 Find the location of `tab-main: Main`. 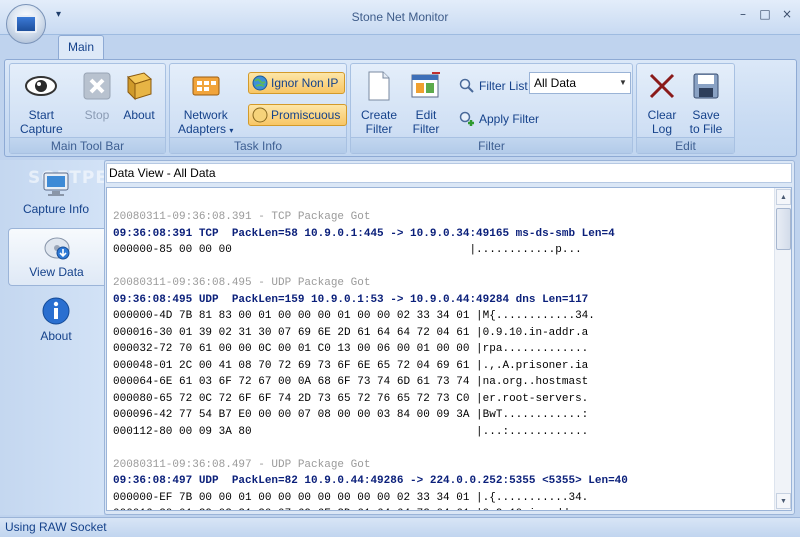

tab-main: Main is located at coordinates (81, 47).